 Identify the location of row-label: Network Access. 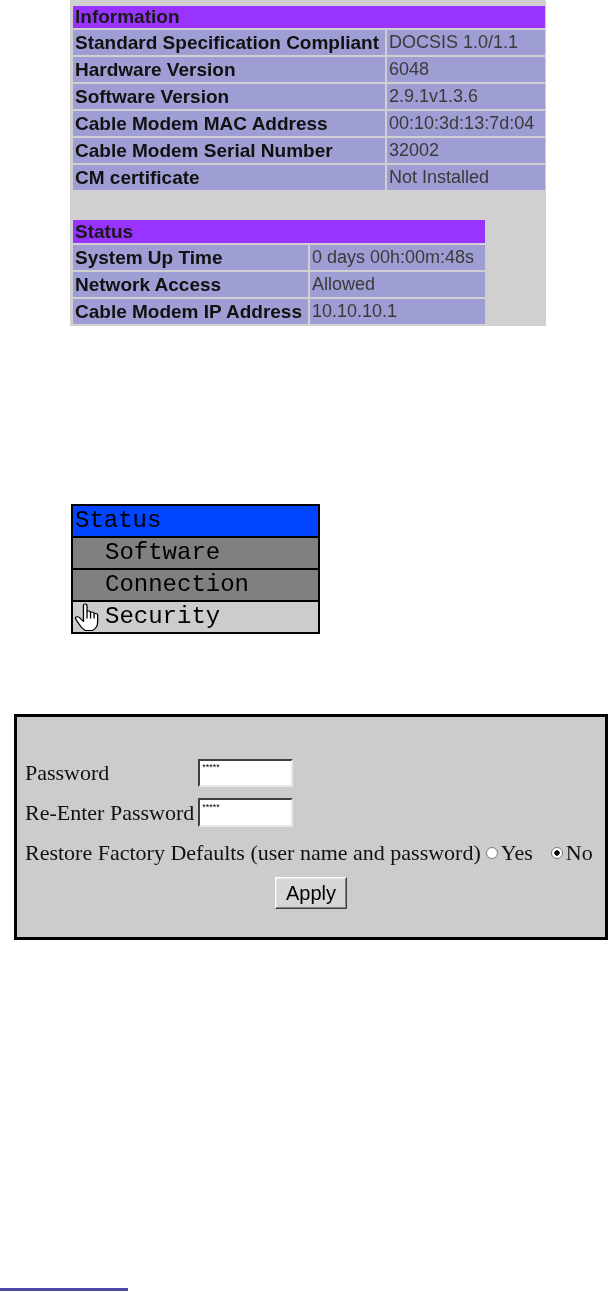
(190, 284).